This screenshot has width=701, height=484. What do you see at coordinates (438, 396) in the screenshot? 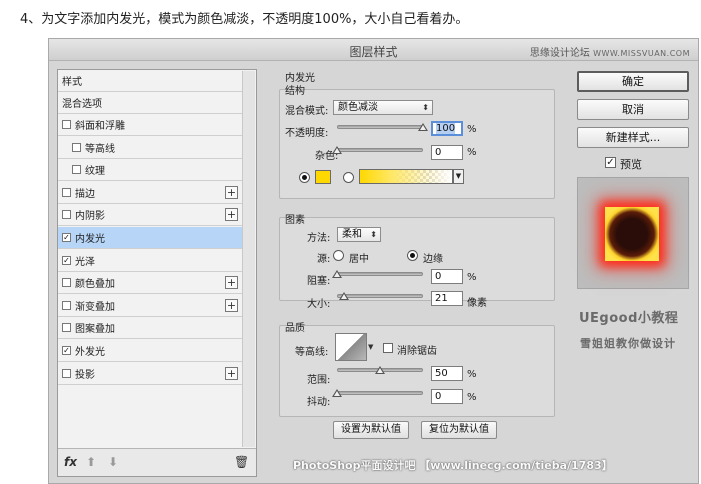
I see `jitter-value: 0` at bounding box center [438, 396].